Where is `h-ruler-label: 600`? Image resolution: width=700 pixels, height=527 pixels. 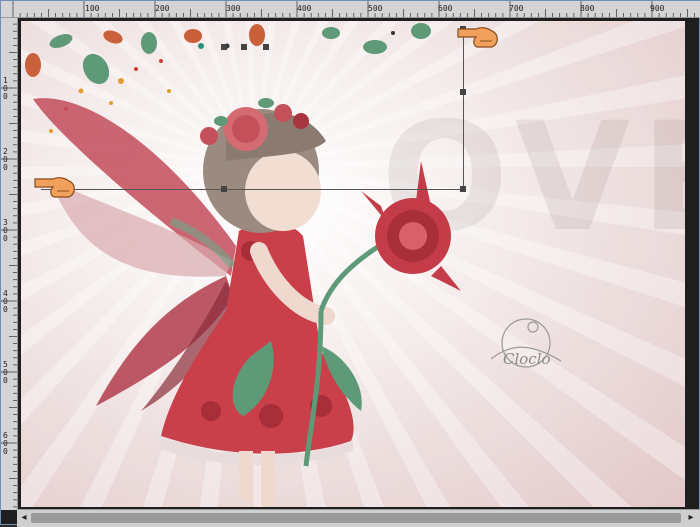 h-ruler-label: 600 is located at coordinates (445, 8).